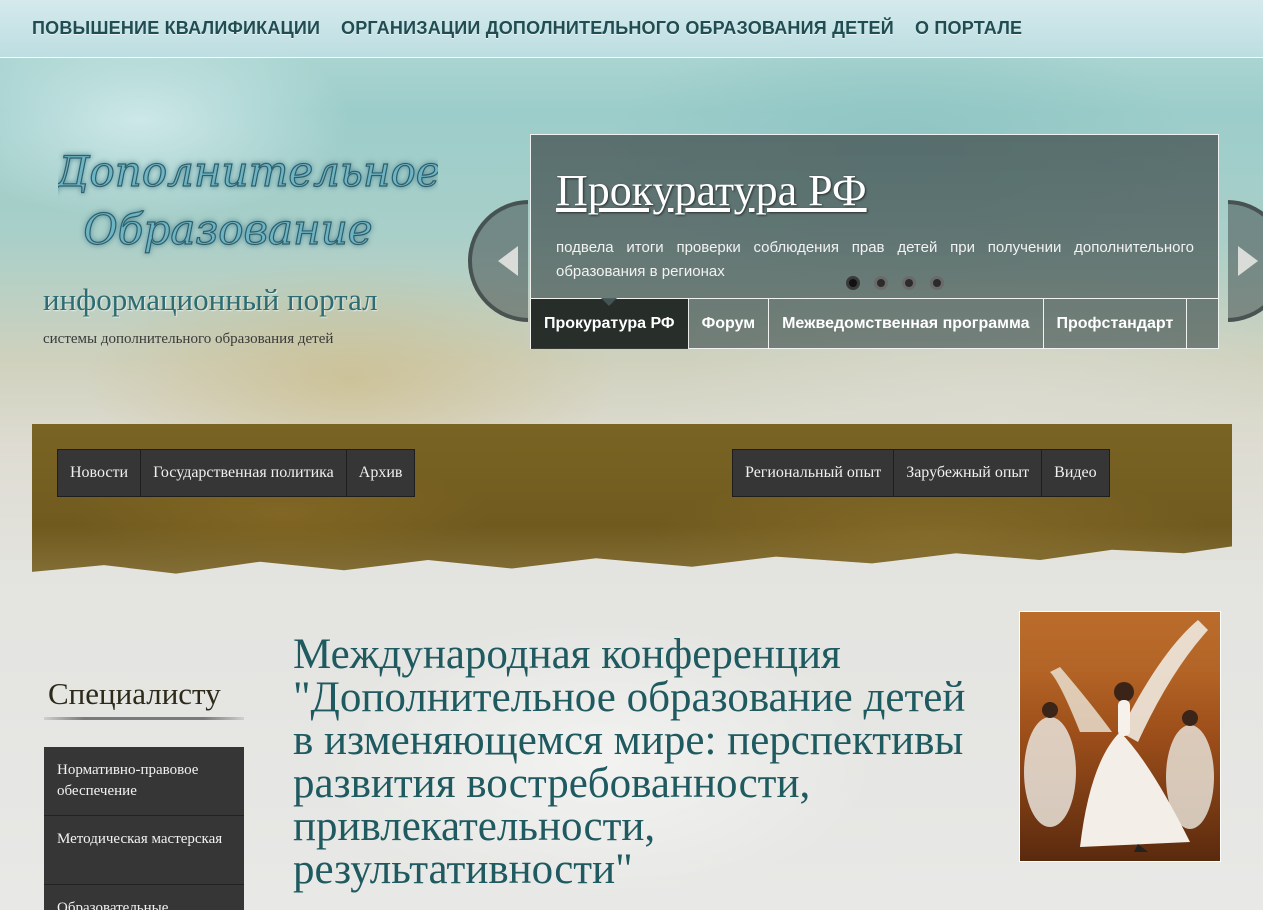 The width and height of the screenshot is (1263, 910). What do you see at coordinates (729, 324) in the screenshot?
I see `slider-tab-forum: Форум` at bounding box center [729, 324].